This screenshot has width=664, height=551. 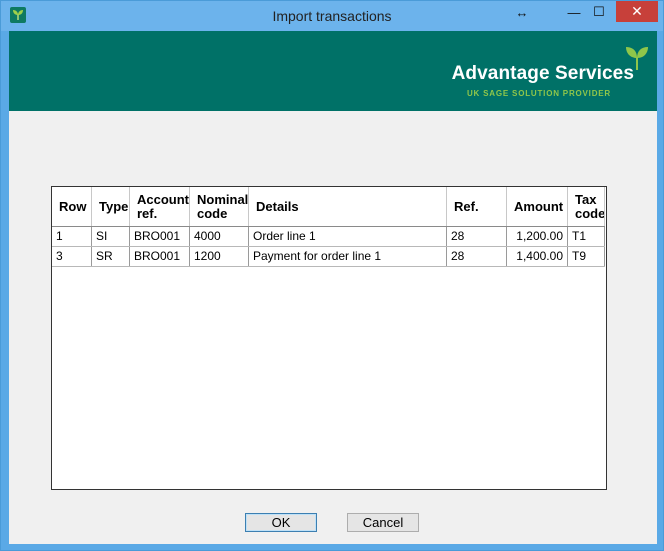 I want to click on cell-amount: 1,400.00, so click(x=537, y=256).